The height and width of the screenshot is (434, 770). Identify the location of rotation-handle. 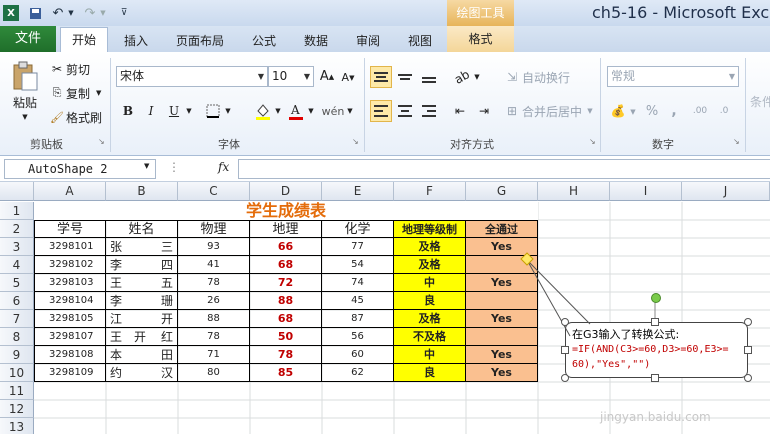
(656, 298).